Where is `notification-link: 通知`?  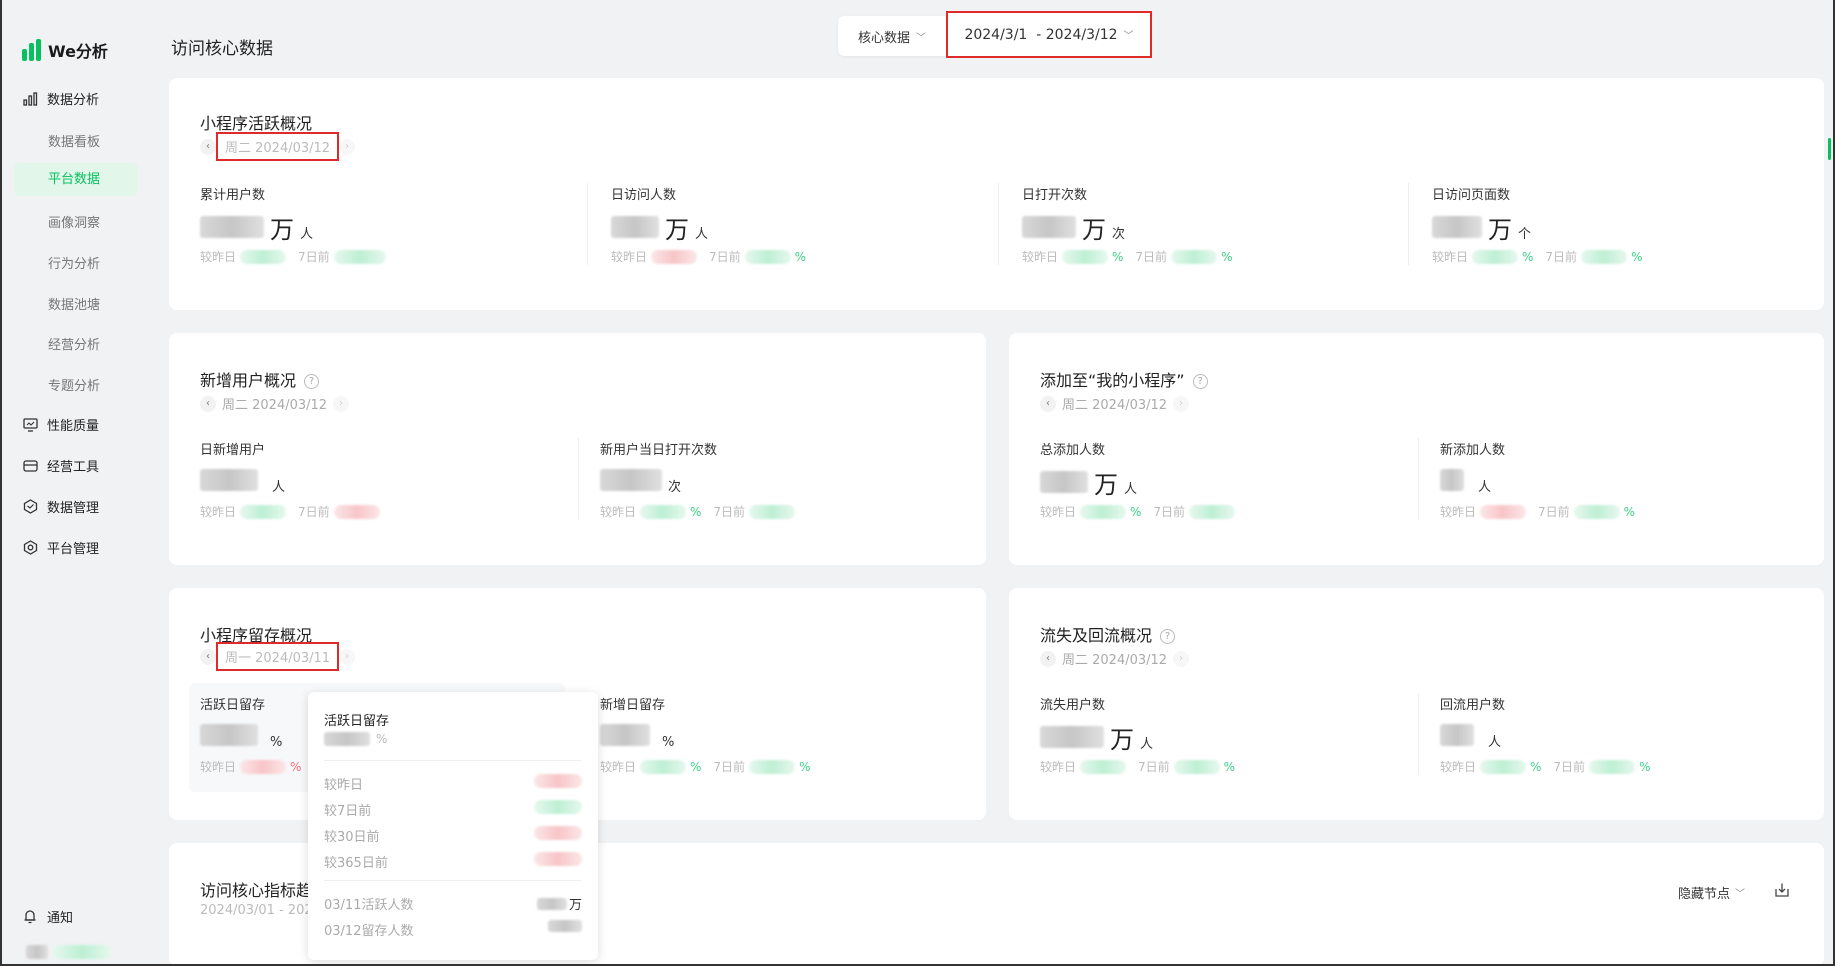
notification-link: 通知 is located at coordinates (47, 916).